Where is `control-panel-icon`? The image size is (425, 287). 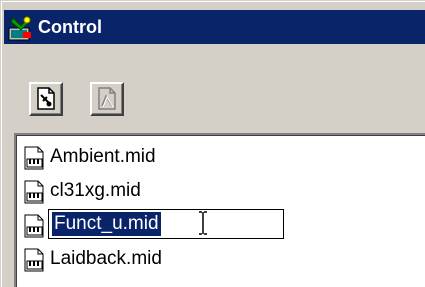
control-panel-icon is located at coordinates (21, 28).